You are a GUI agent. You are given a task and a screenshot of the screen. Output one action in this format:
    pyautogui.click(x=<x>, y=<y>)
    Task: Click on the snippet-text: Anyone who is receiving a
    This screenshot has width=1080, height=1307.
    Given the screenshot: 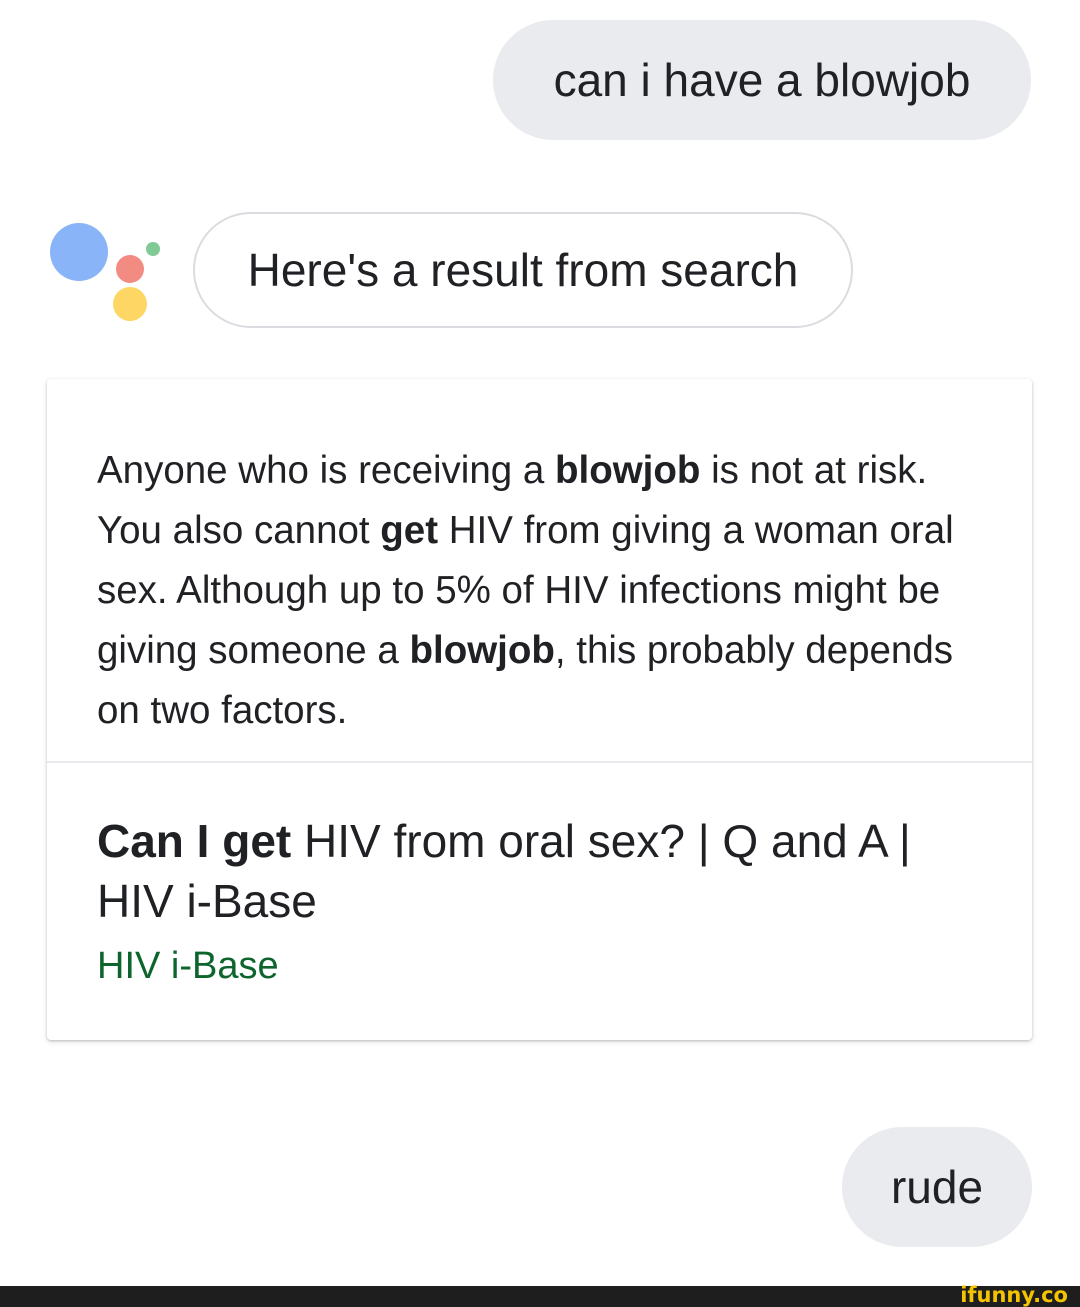 What is the action you would take?
    pyautogui.click(x=326, y=470)
    